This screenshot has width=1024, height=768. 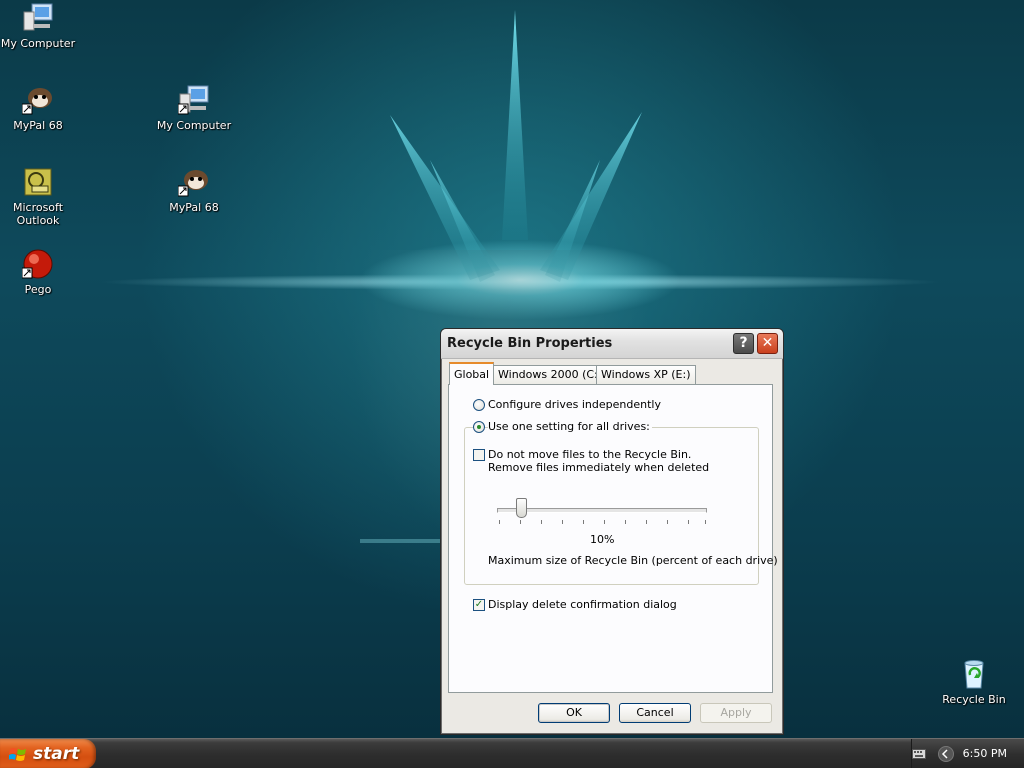 I want to click on desktop-icon-my-computer: My Computer, so click(x=38, y=26).